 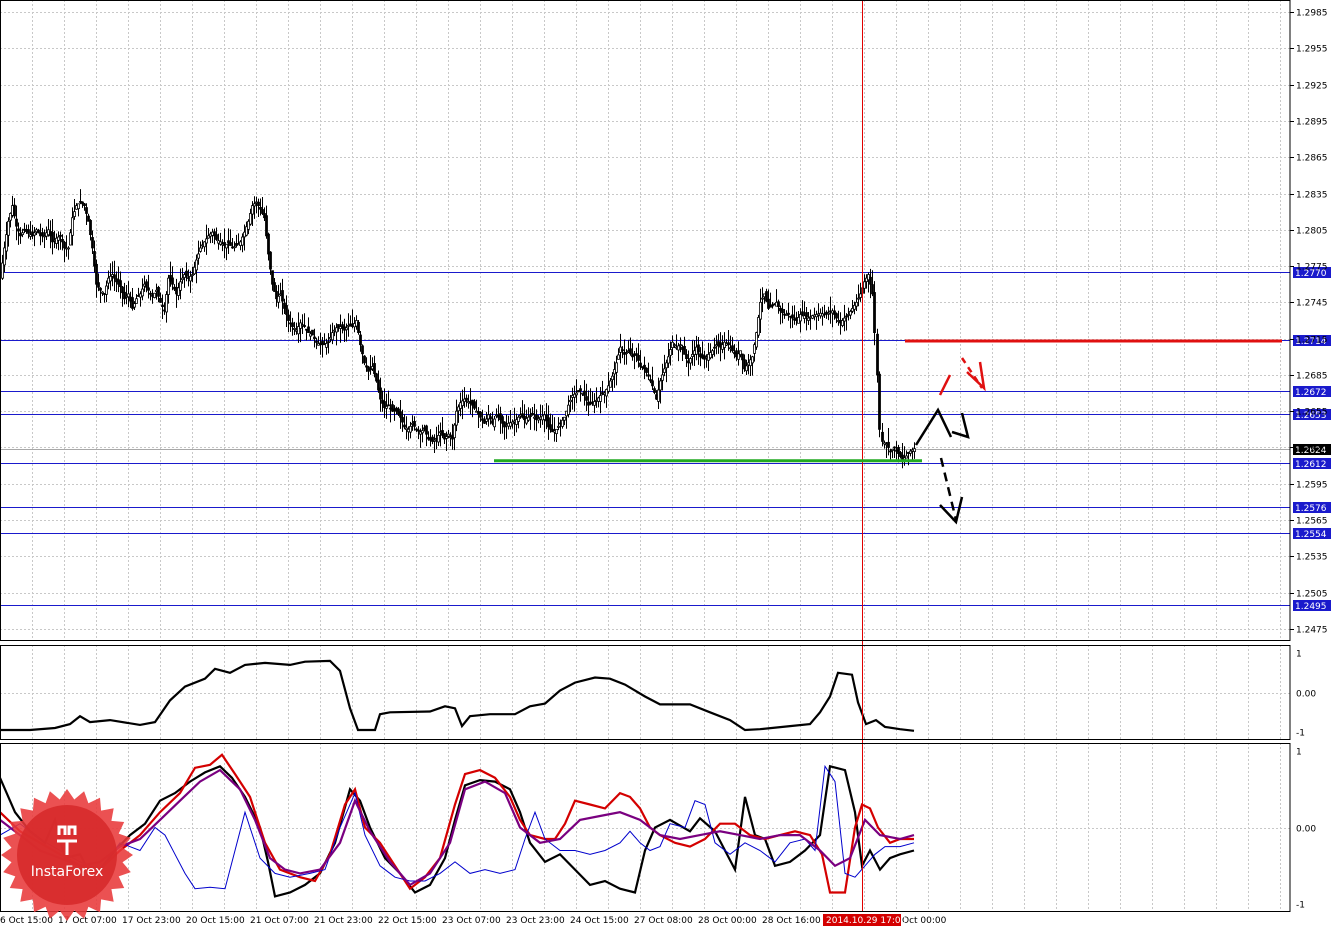 I want to click on highlighted-time-label: 2014.10.29 17:00, so click(x=866, y=921).